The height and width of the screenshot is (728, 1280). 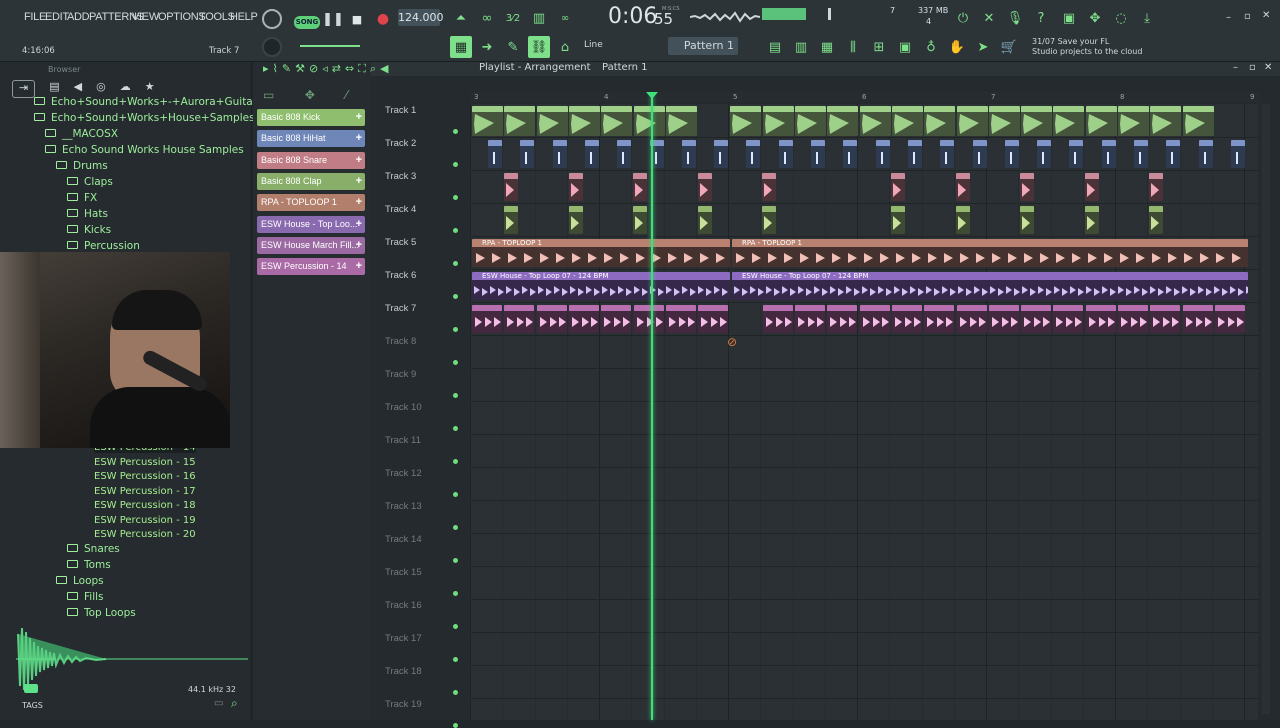 What do you see at coordinates (983, 47) in the screenshot?
I see `tempo-tap-icon: ➤` at bounding box center [983, 47].